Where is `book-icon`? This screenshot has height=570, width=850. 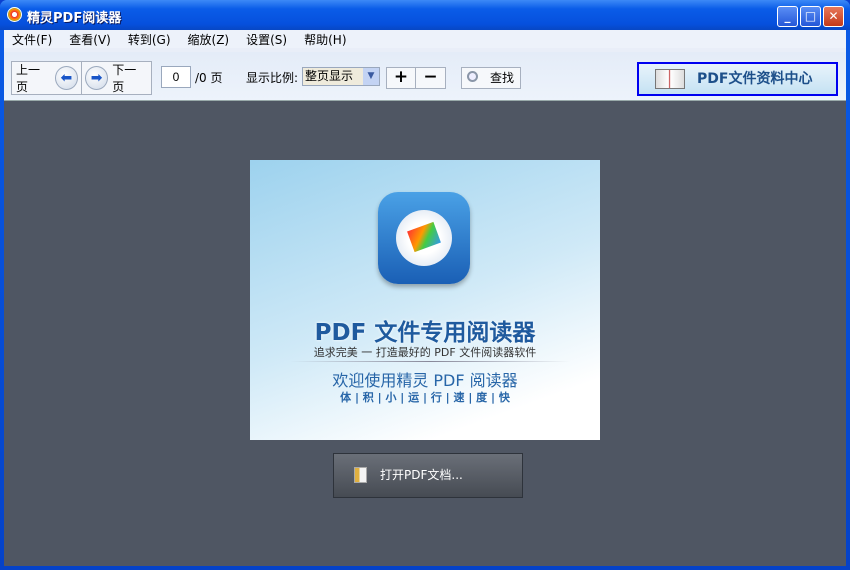 book-icon is located at coordinates (670, 79).